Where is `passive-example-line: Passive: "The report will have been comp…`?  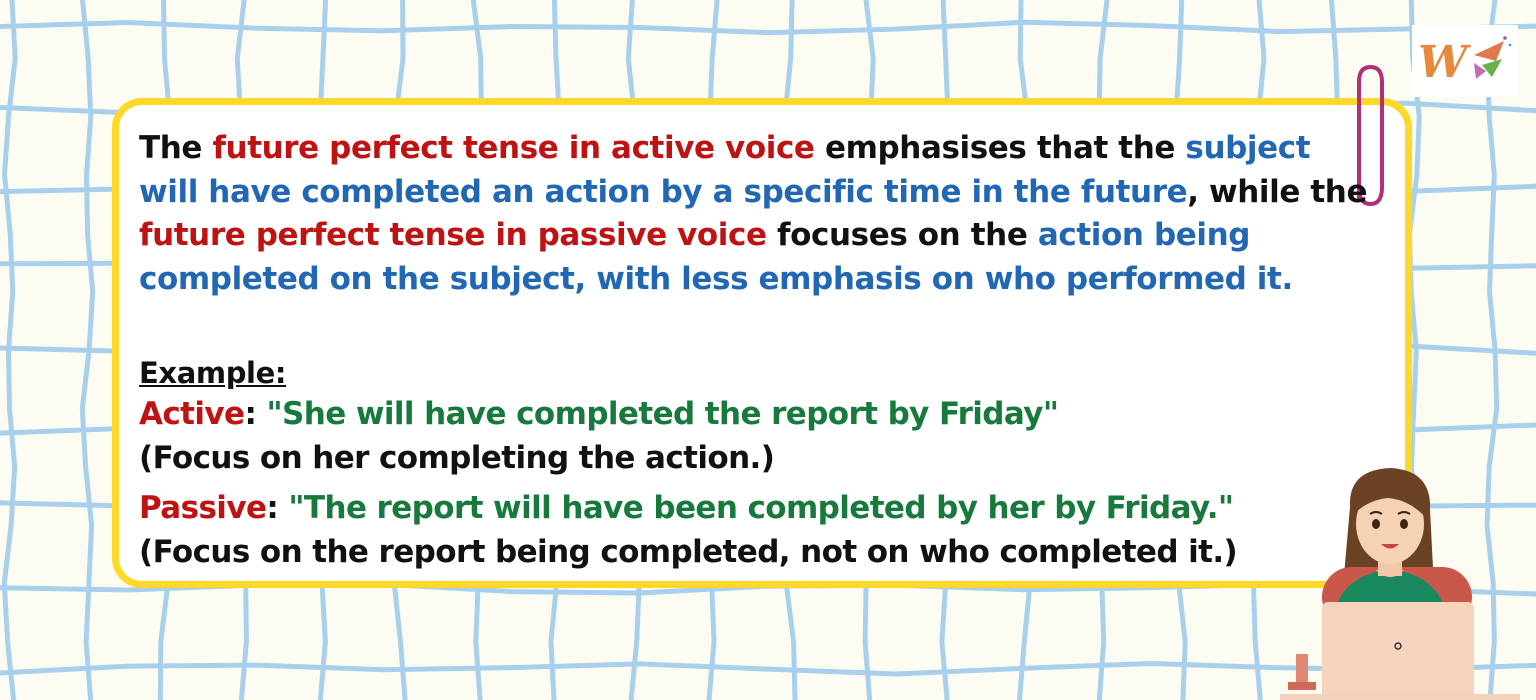
passive-example-line: Passive: "The report will have been comp… is located at coordinates (686, 508).